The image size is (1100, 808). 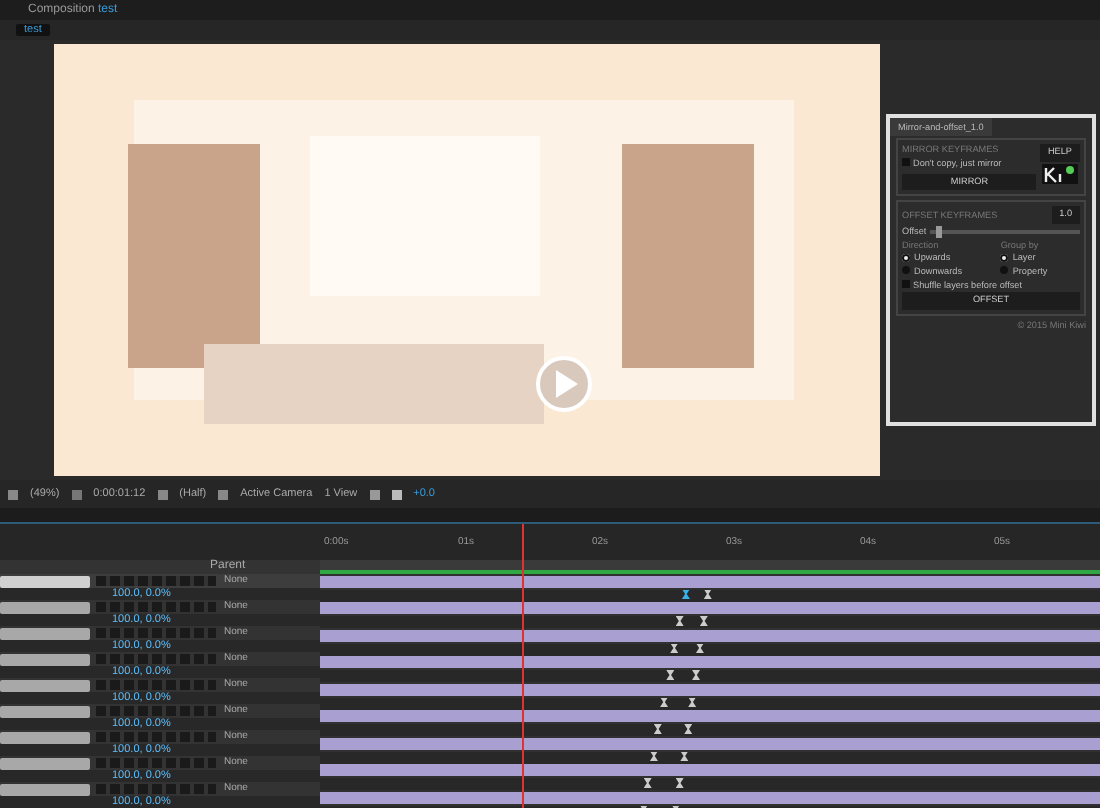 I want to click on work-area-bar, so click(x=710, y=567).